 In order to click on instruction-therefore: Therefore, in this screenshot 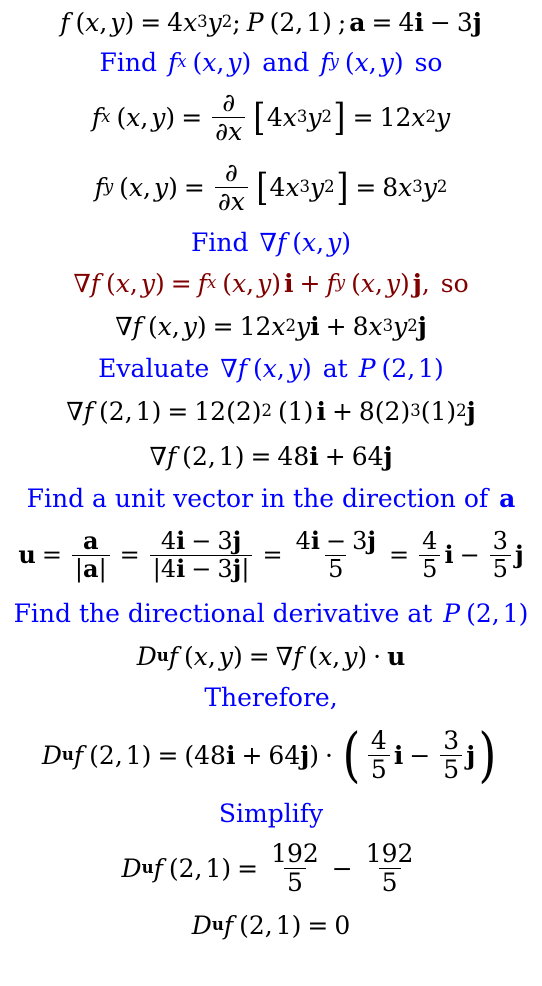, I will do `click(271, 697)`.